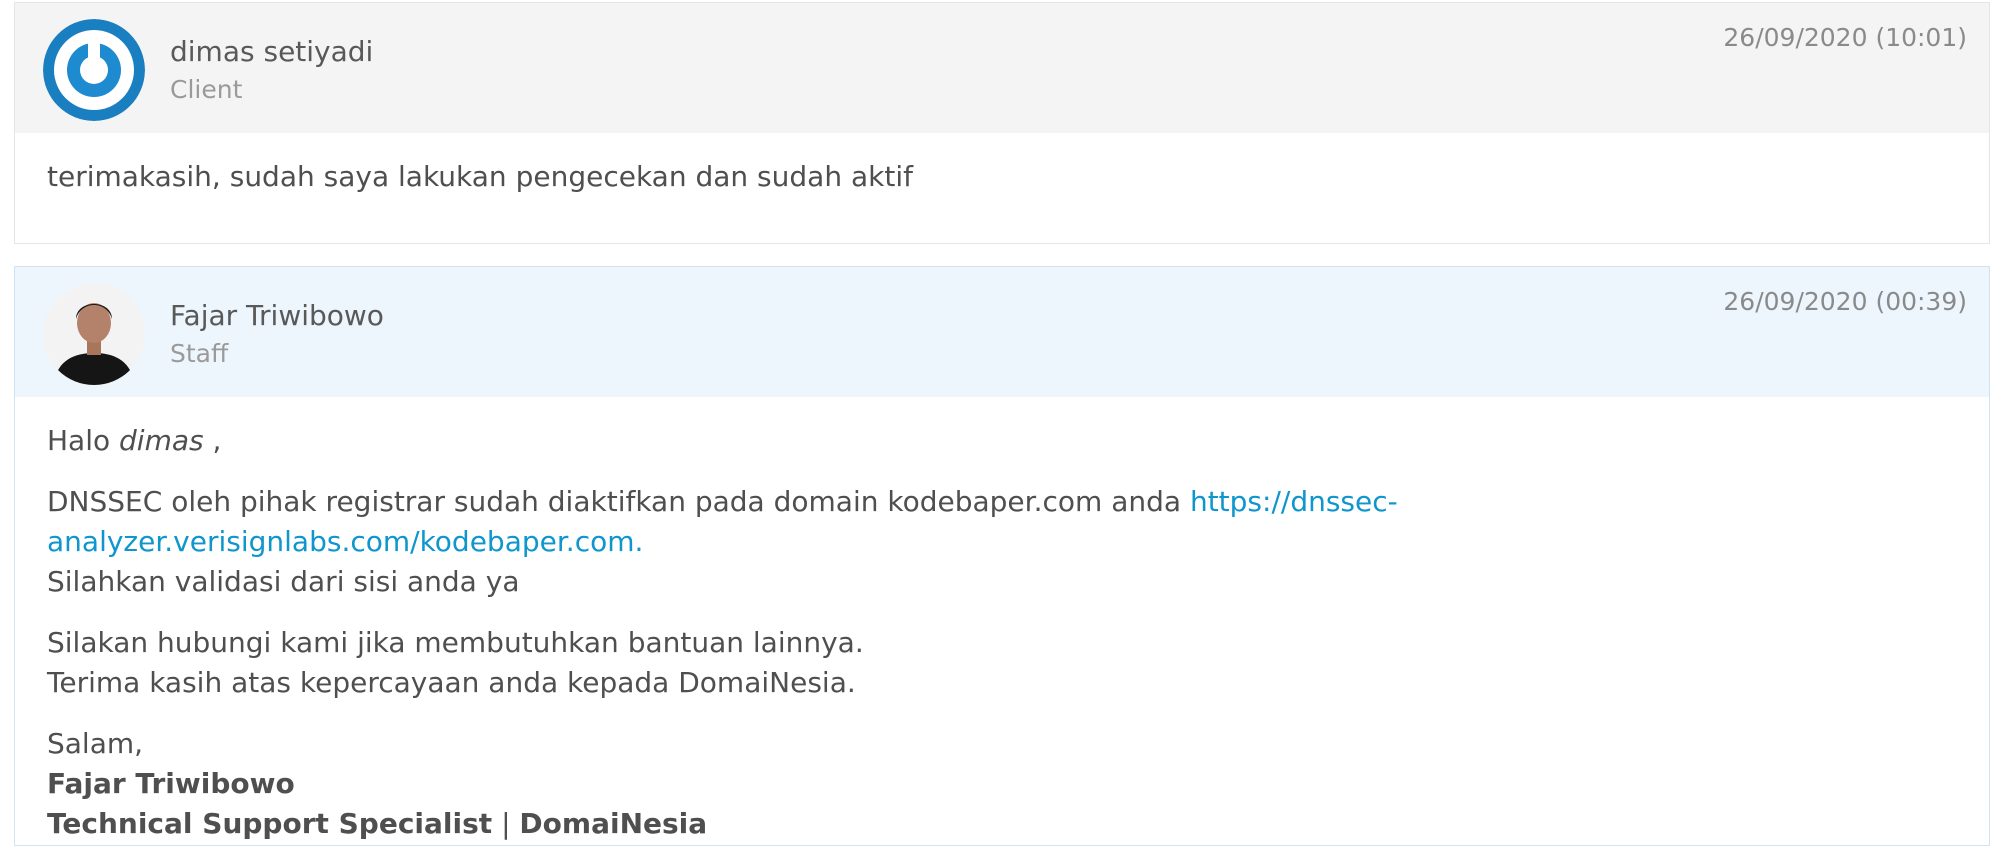 This screenshot has width=2004, height=846. What do you see at coordinates (613, 823) in the screenshot?
I see `signature-company: DomaiNesia` at bounding box center [613, 823].